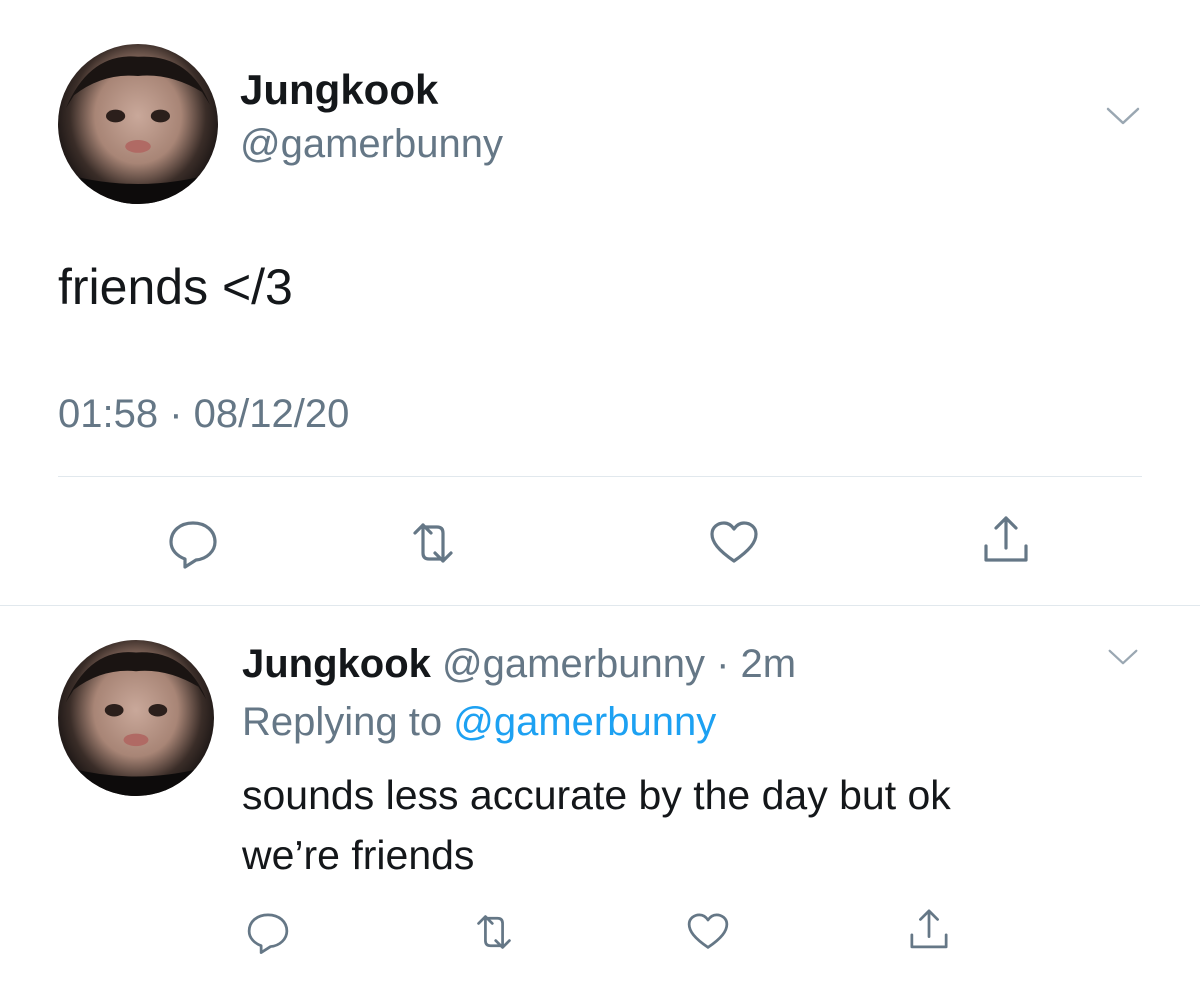  Describe the element at coordinates (204, 414) in the screenshot. I see `main-tweet-timestamp: 01:58 · 08/12/20` at that location.